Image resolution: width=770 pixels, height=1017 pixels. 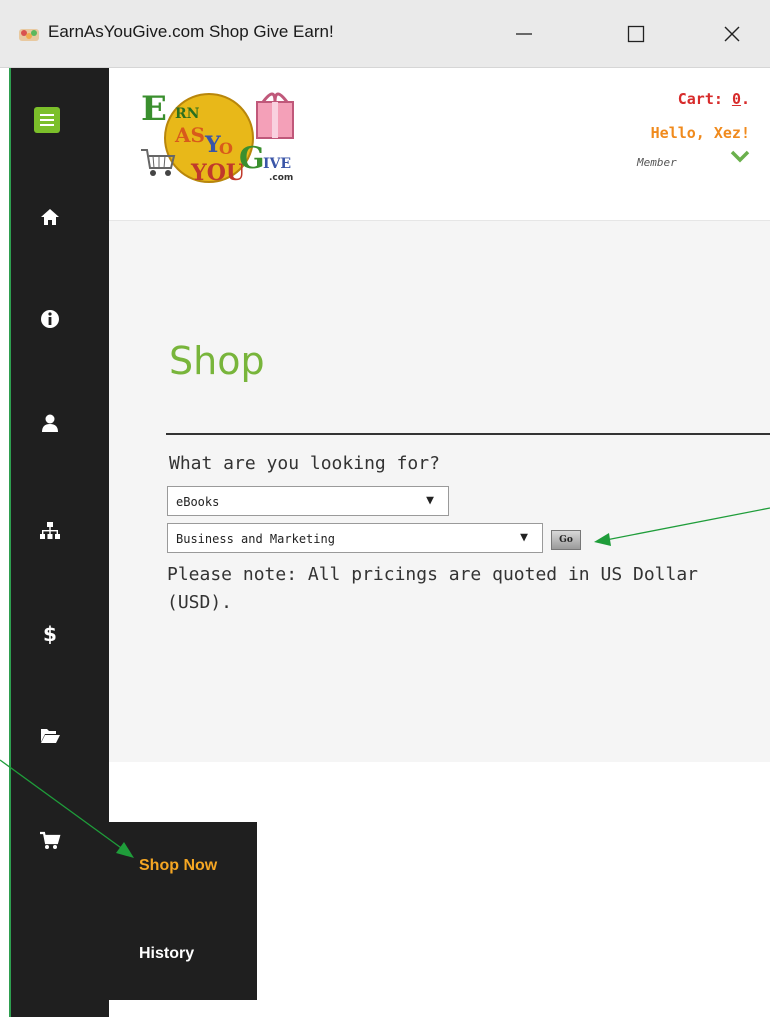 What do you see at coordinates (308, 501) in the screenshot?
I see `category-select: eBooks ▼` at bounding box center [308, 501].